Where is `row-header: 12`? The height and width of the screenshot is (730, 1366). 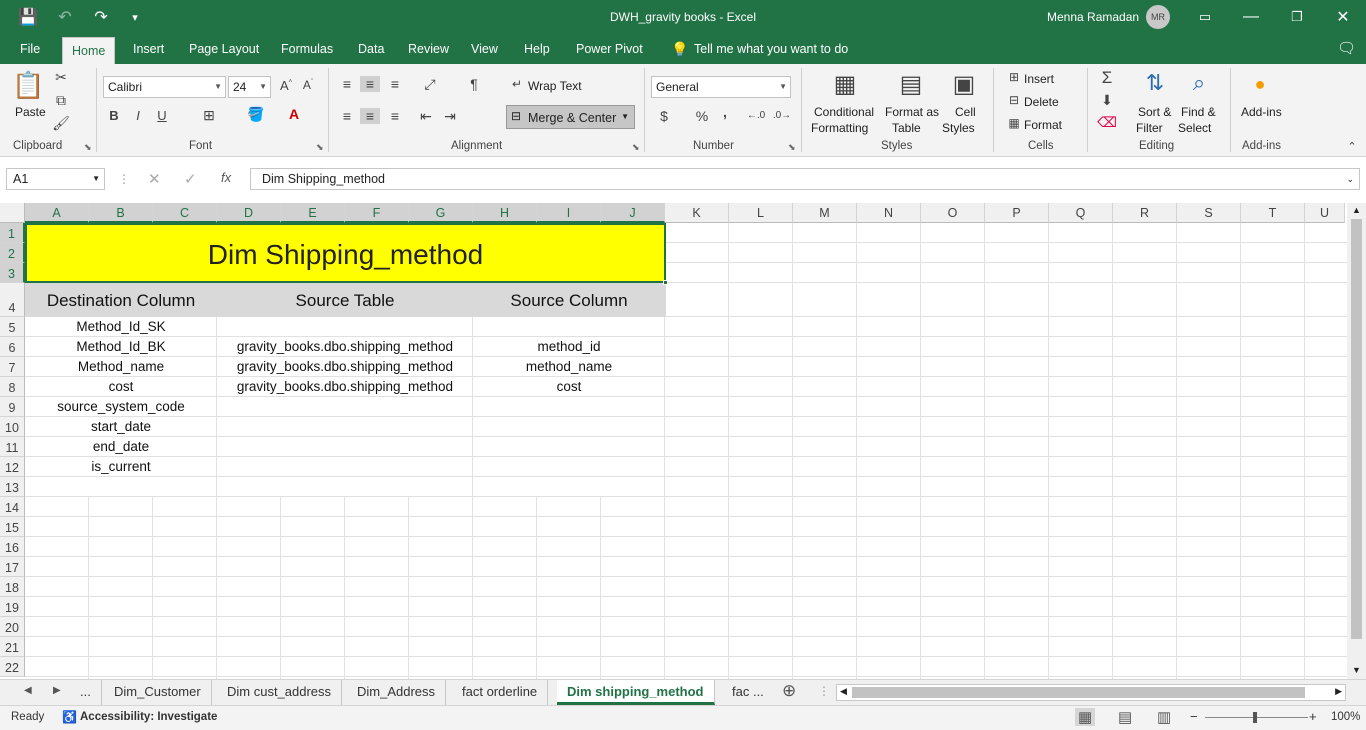
row-header: 12 is located at coordinates (12, 467).